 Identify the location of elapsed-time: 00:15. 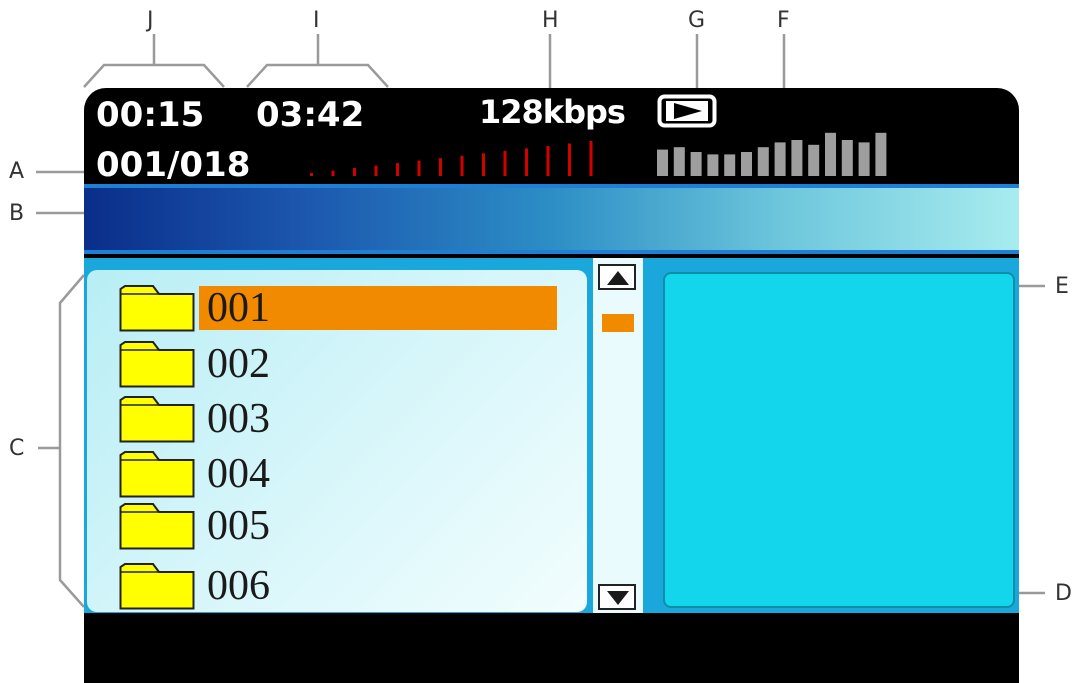
(150, 115).